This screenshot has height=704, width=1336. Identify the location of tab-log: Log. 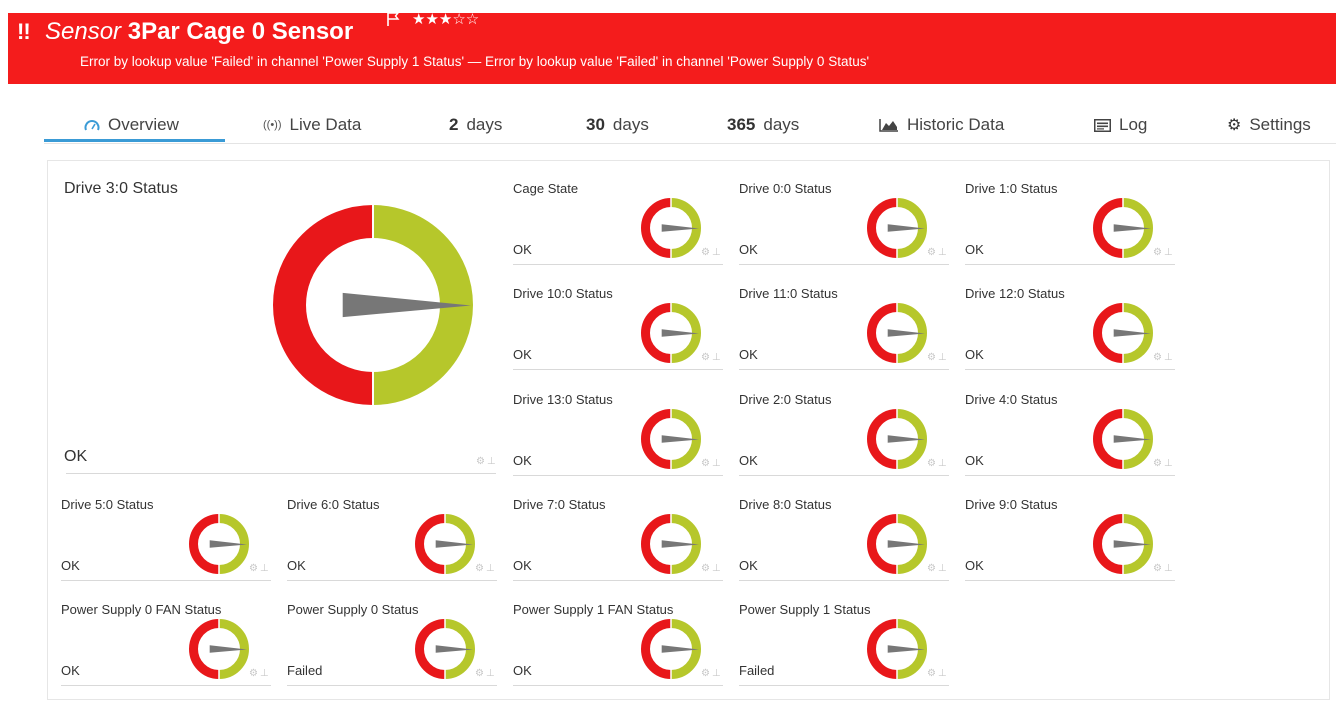
(1120, 125).